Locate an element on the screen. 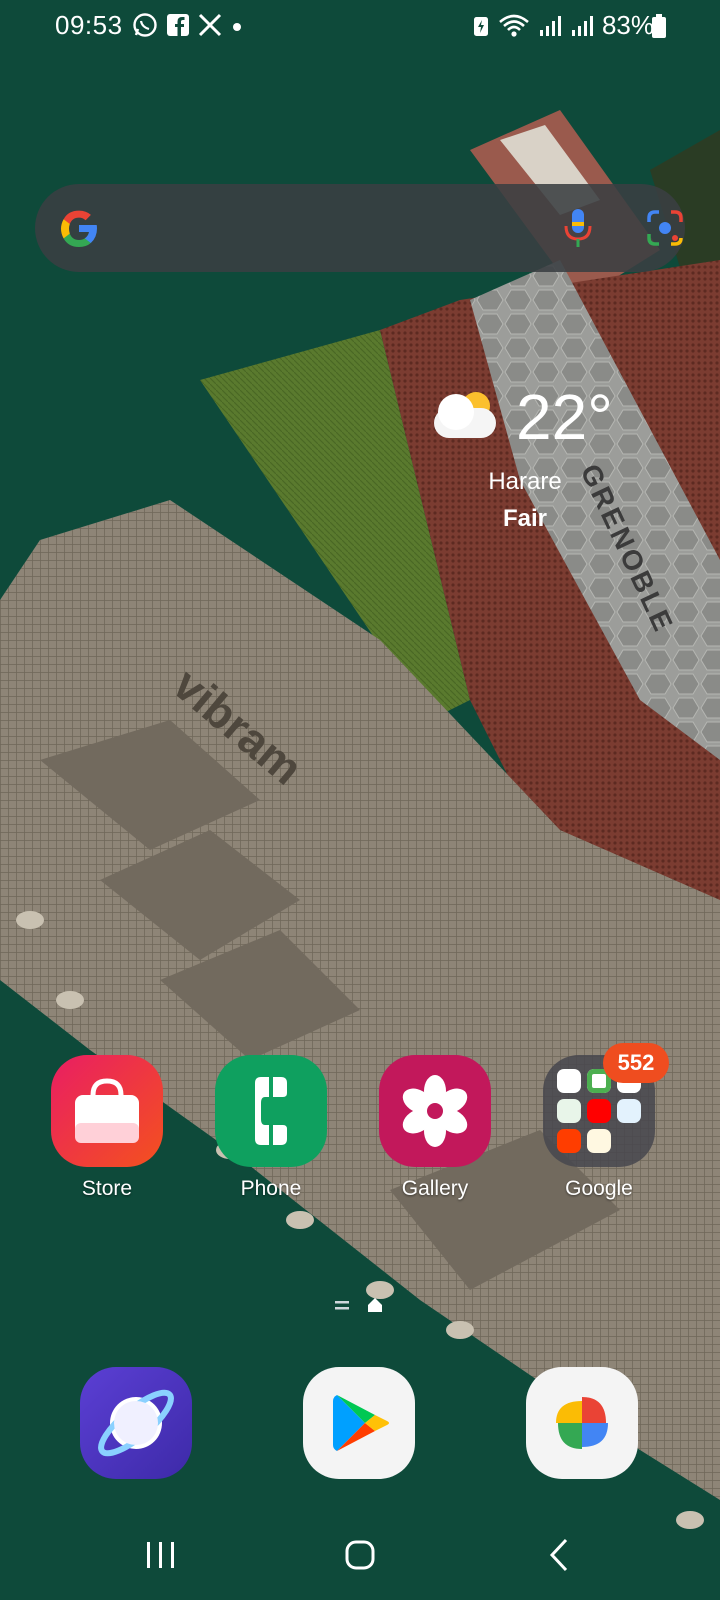 This screenshot has width=720, height=1600. maps-thumb-icon is located at coordinates (569, 1111).